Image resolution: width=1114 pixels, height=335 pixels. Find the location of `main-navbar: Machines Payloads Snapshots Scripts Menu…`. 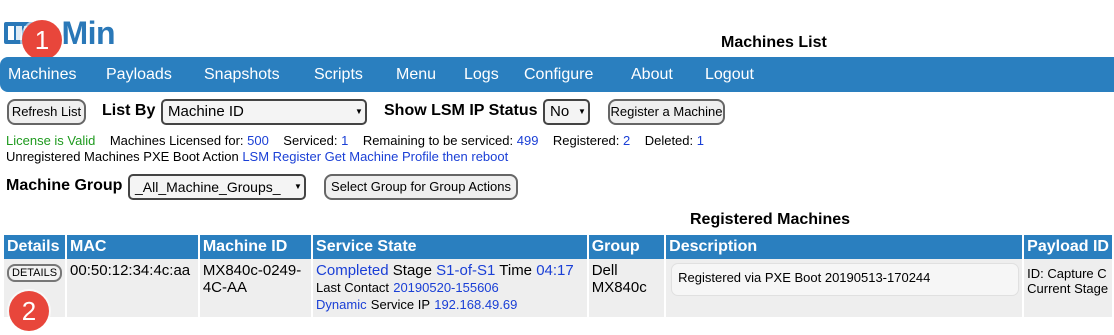

main-navbar: Machines Payloads Snapshots Scripts Menu… is located at coordinates (557, 74).